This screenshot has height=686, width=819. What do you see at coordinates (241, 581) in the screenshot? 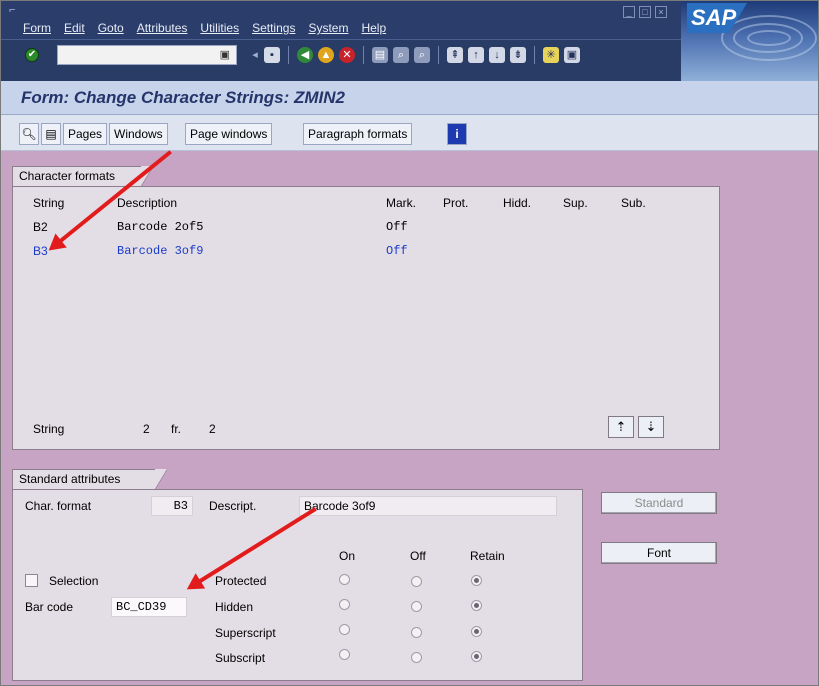
I see `attr-protected-label: Protected` at bounding box center [241, 581].